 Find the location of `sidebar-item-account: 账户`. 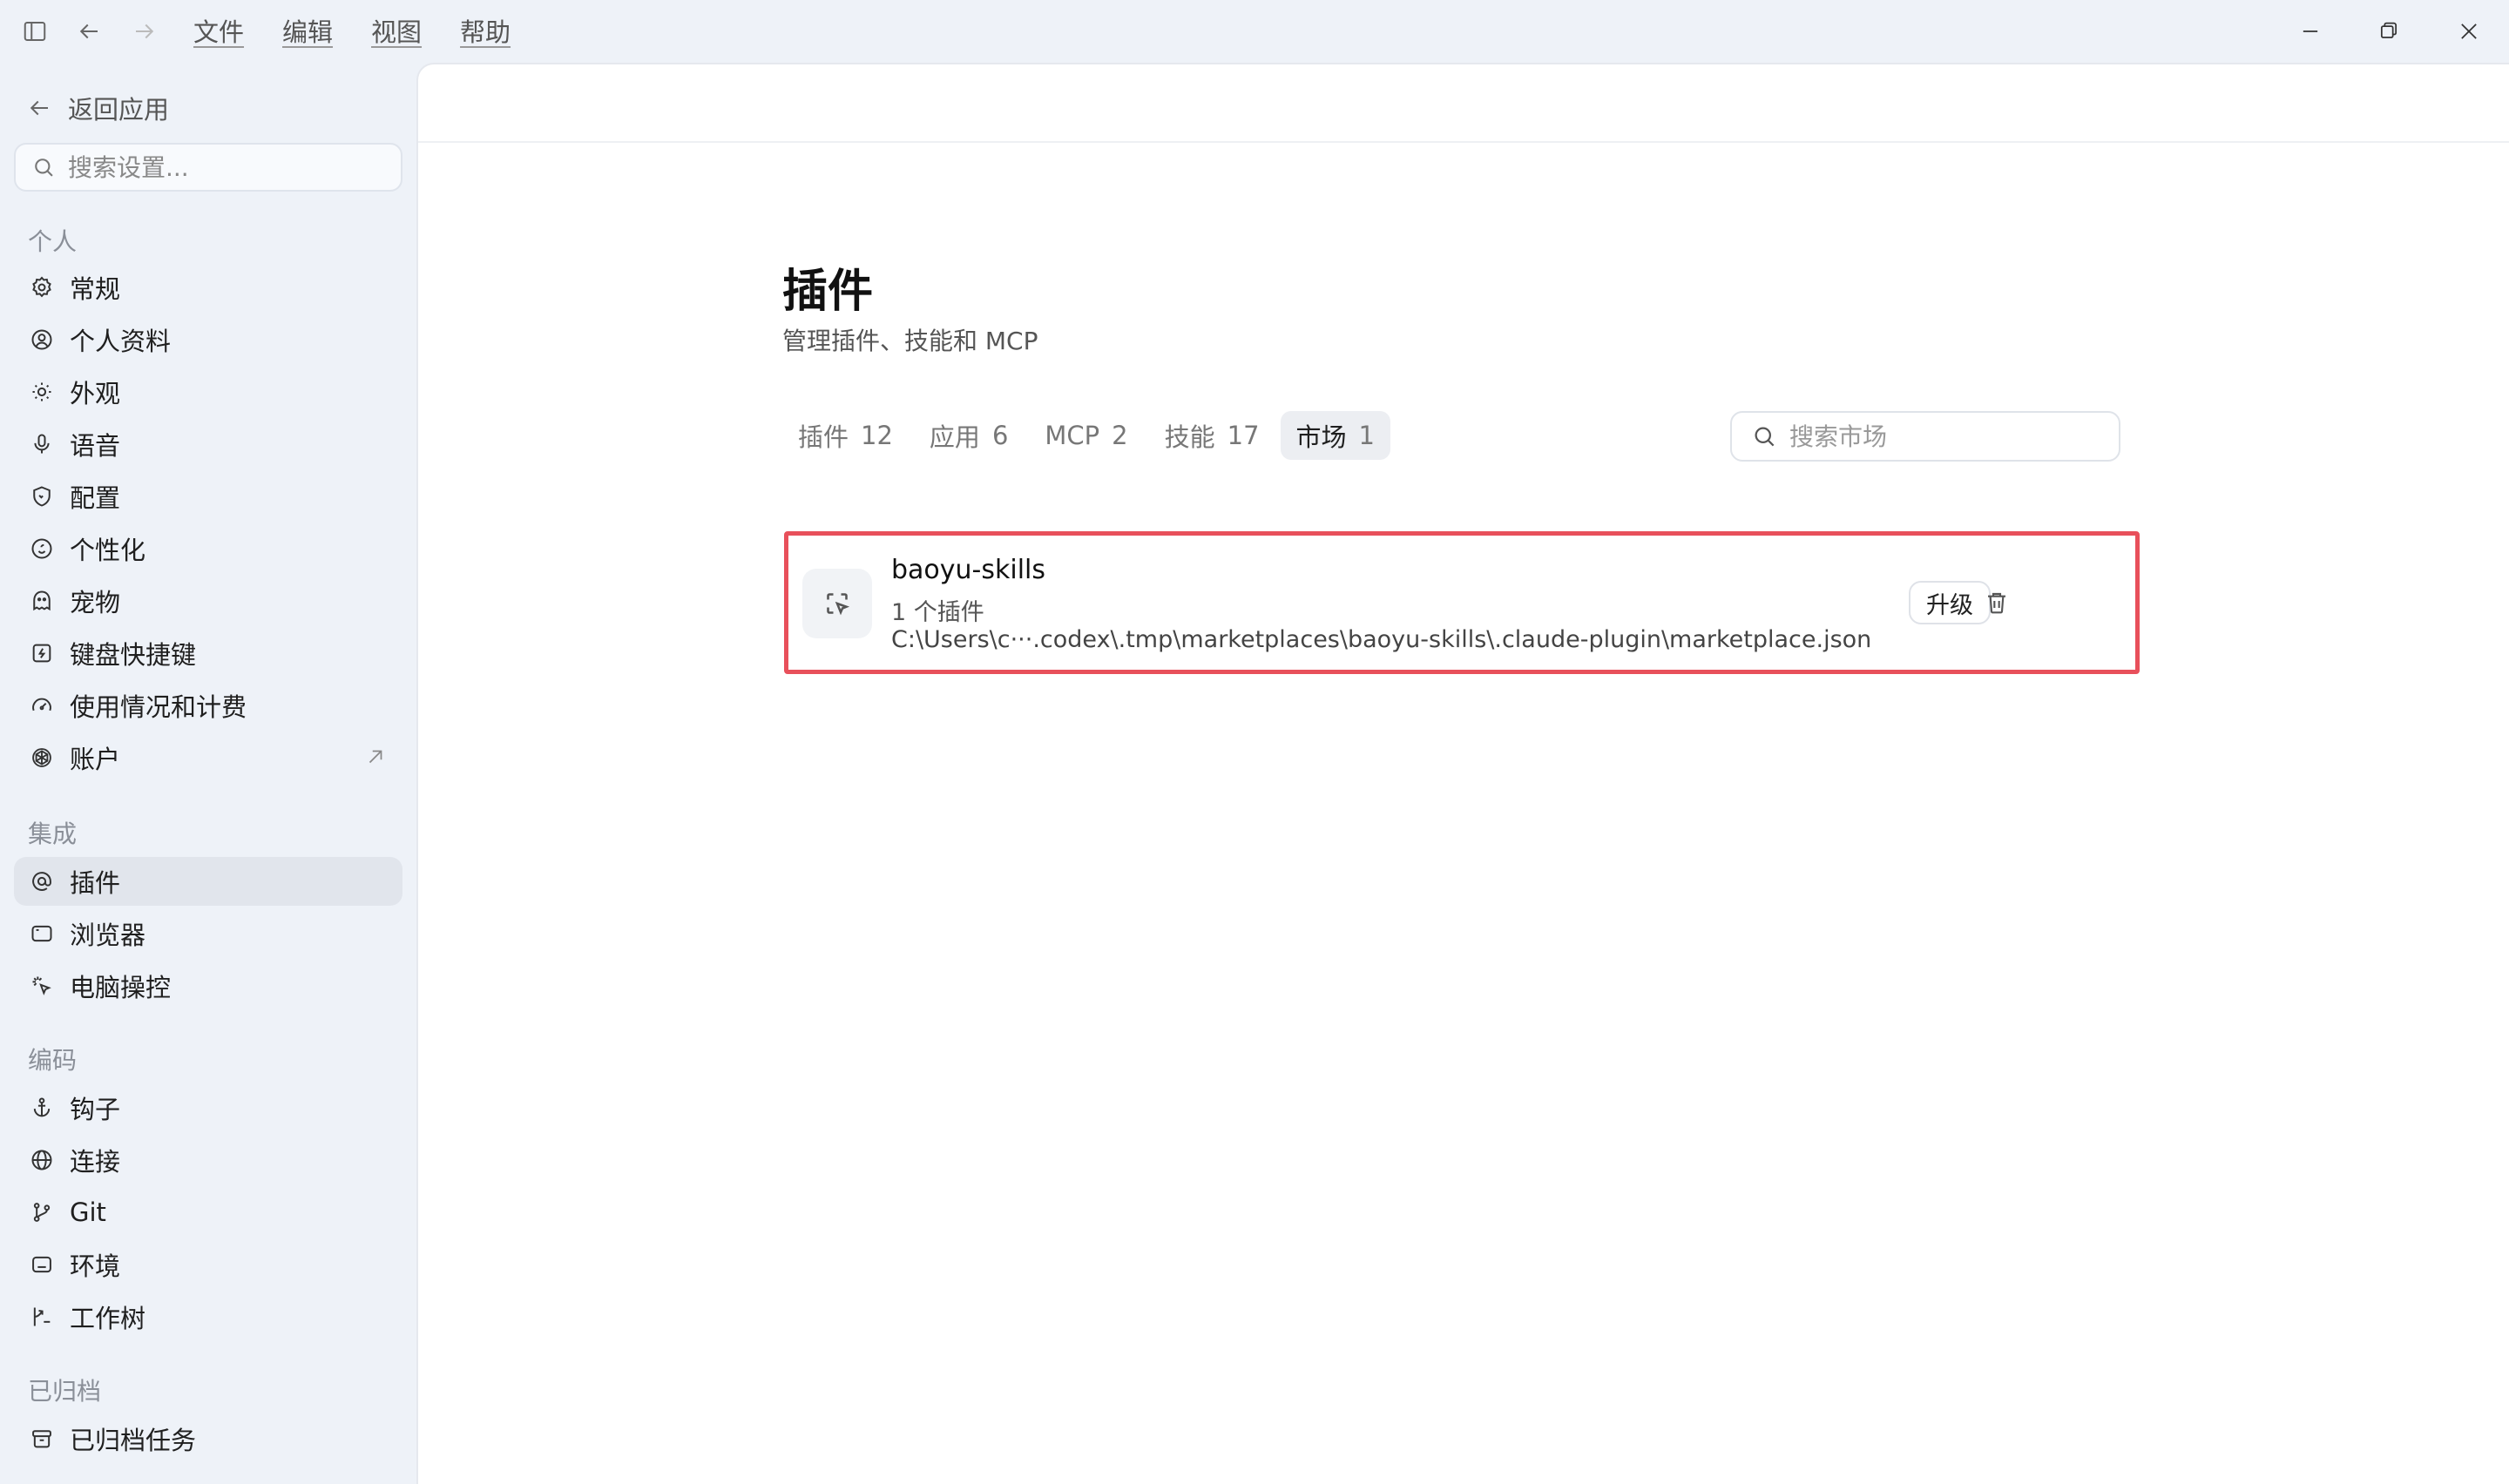

sidebar-item-account: 账户 is located at coordinates (208, 758).